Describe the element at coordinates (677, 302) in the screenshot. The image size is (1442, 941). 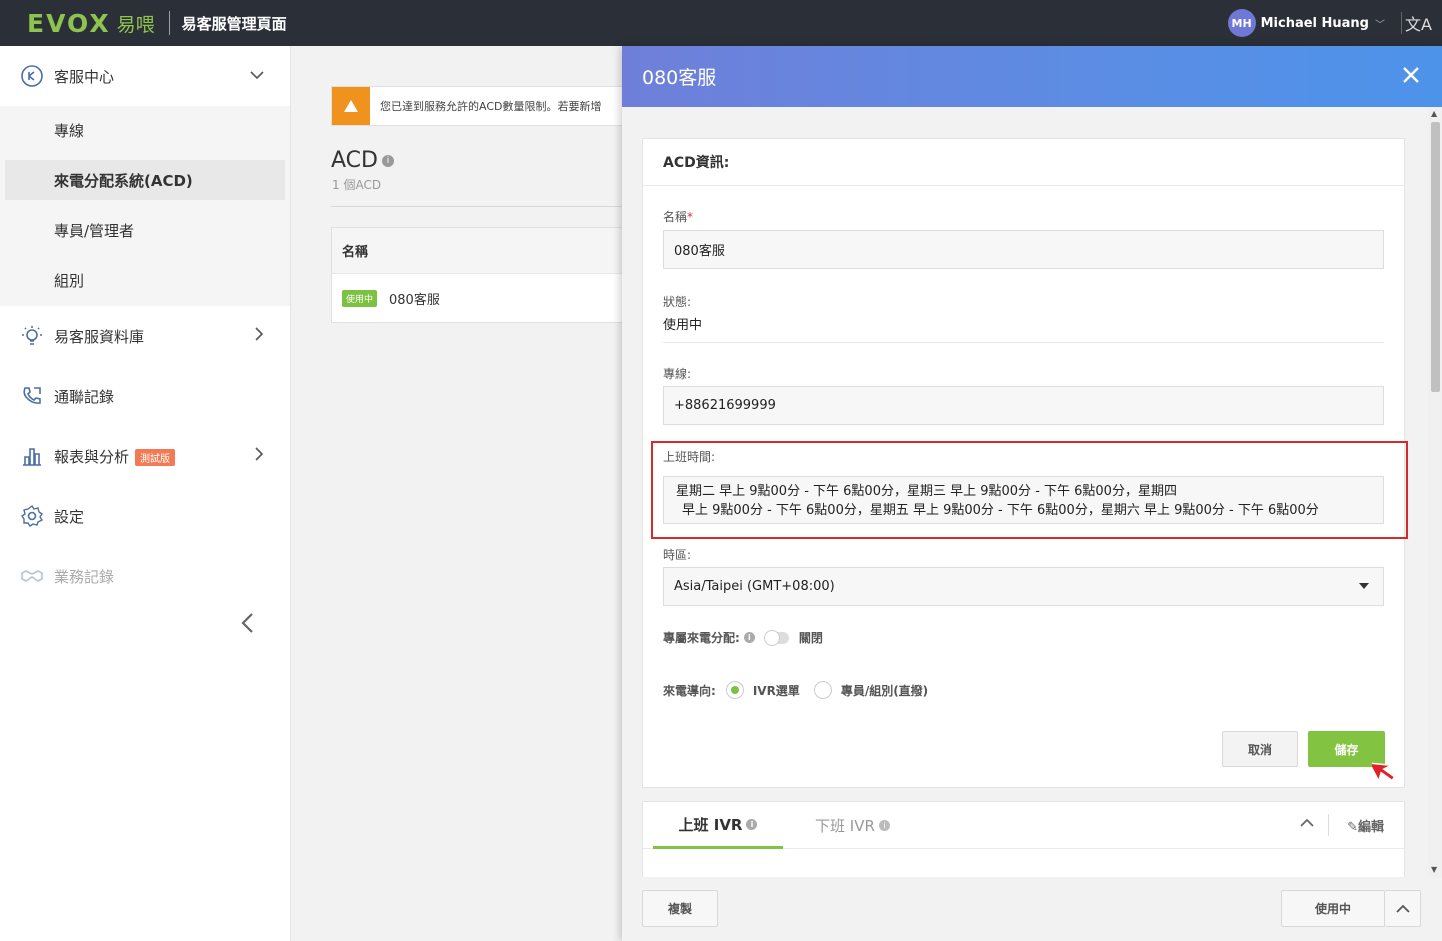
I see `status-label: 狀態:` at that location.